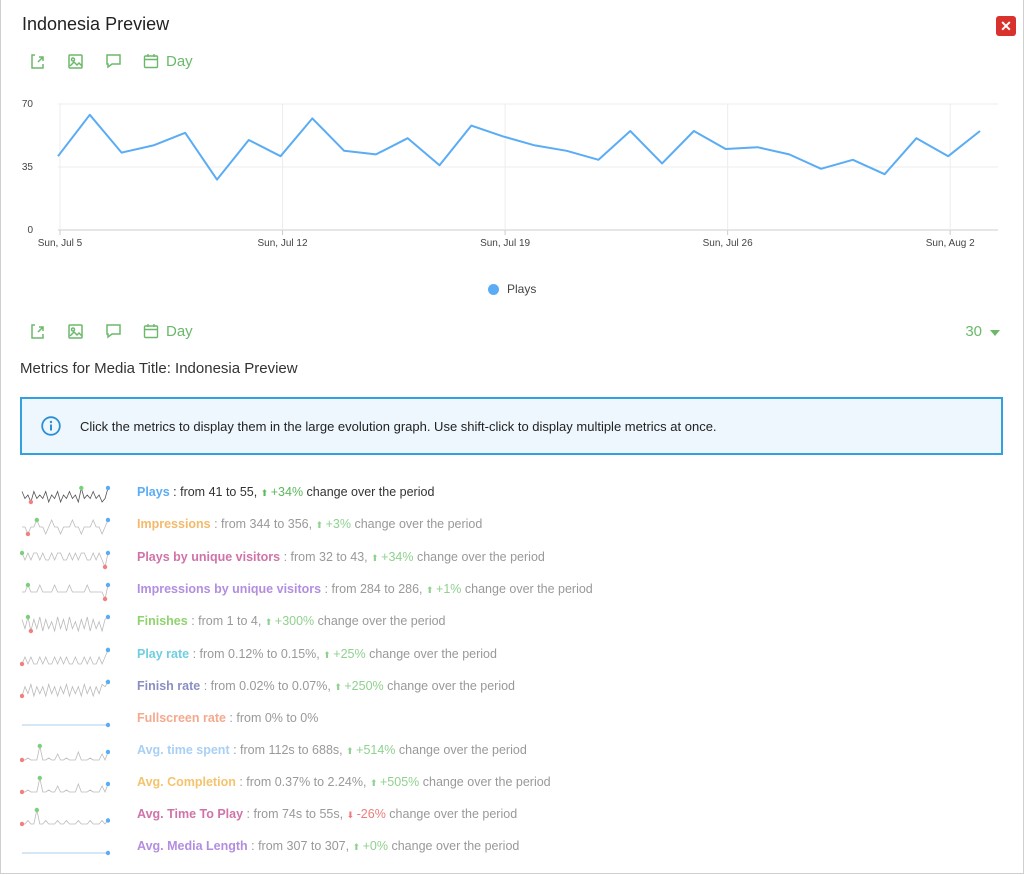 This screenshot has height=875, width=1024. I want to click on metric-change: +514%, so click(376, 750).